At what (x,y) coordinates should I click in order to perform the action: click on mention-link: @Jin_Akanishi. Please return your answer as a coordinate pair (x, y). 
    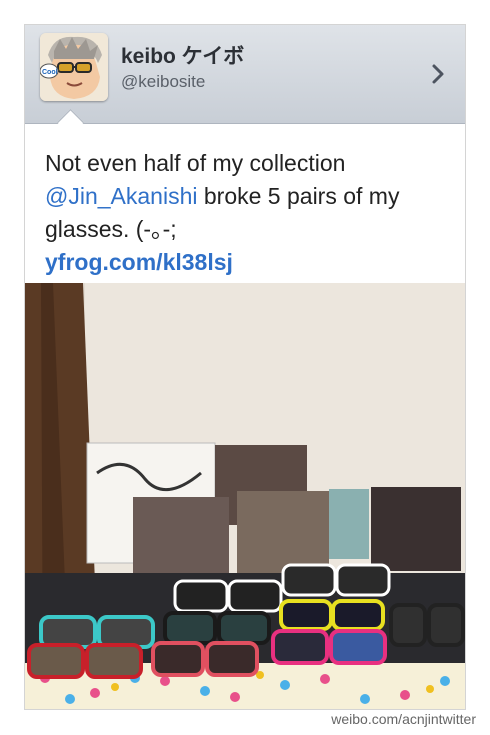
    Looking at the image, I should click on (121, 196).